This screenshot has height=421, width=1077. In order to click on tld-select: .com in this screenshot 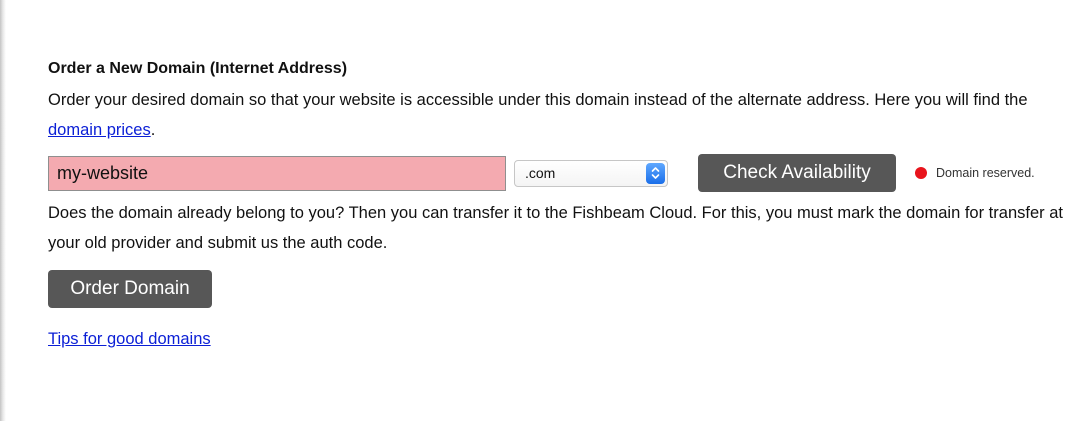, I will do `click(591, 173)`.